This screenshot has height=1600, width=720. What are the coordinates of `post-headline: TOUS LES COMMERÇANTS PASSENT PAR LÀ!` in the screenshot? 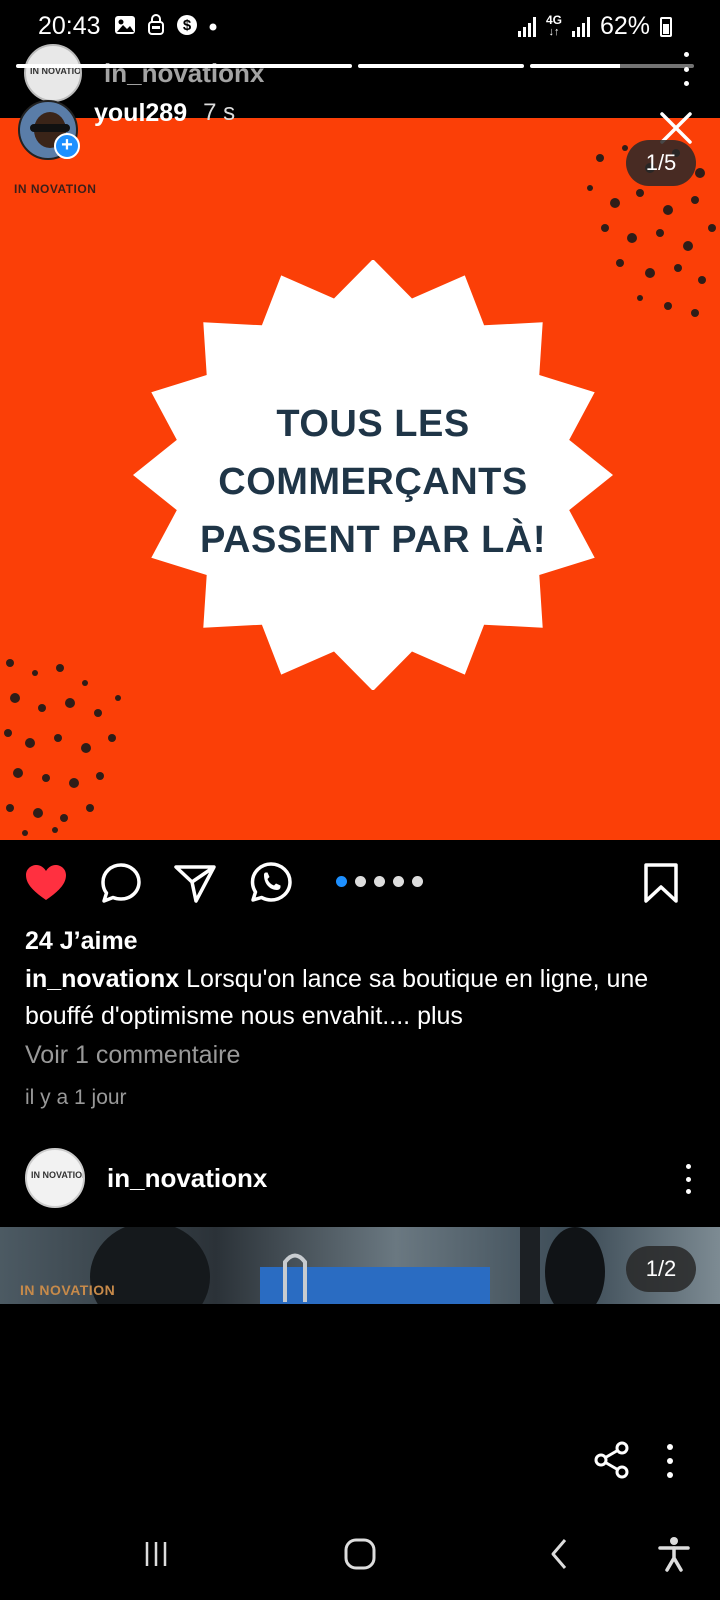 It's located at (373, 482).